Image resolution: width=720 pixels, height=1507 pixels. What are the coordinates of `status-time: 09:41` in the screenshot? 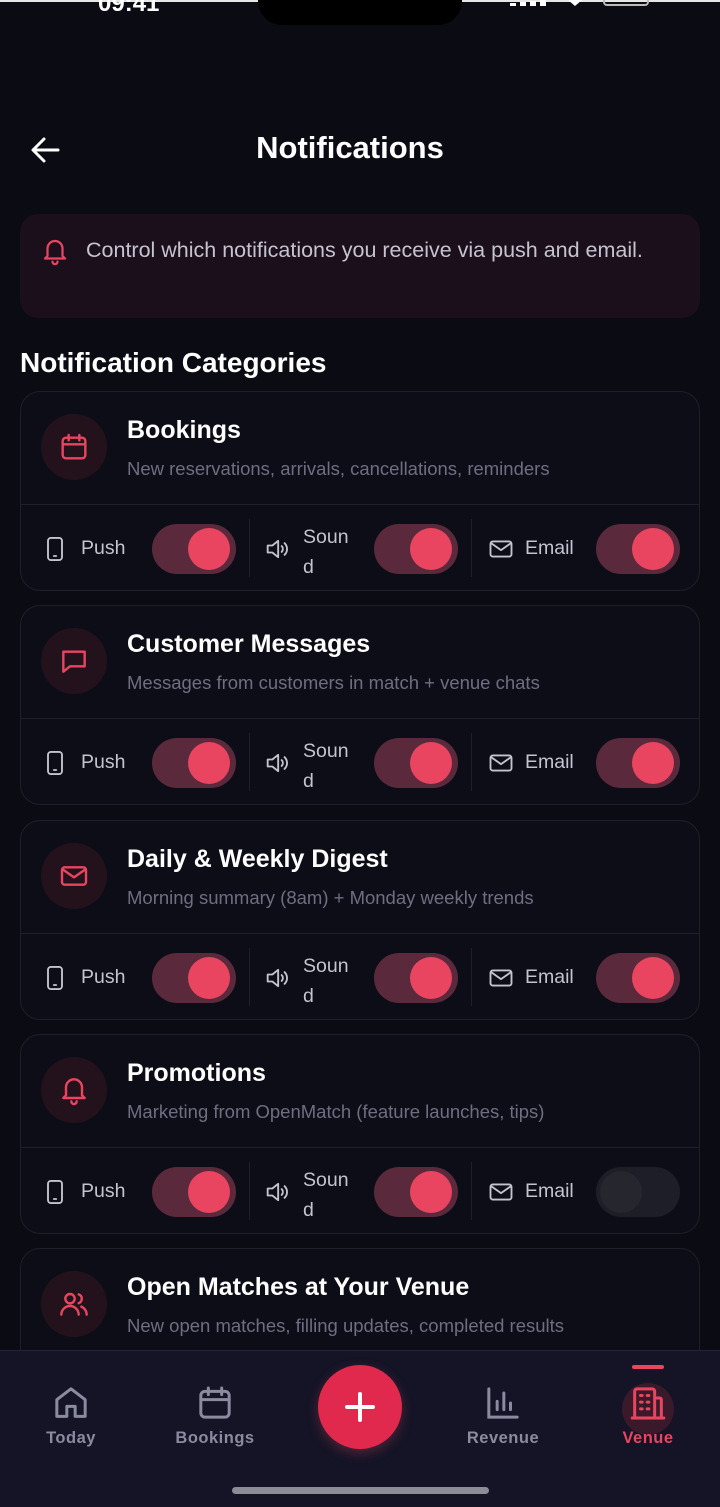 It's located at (129, 8).